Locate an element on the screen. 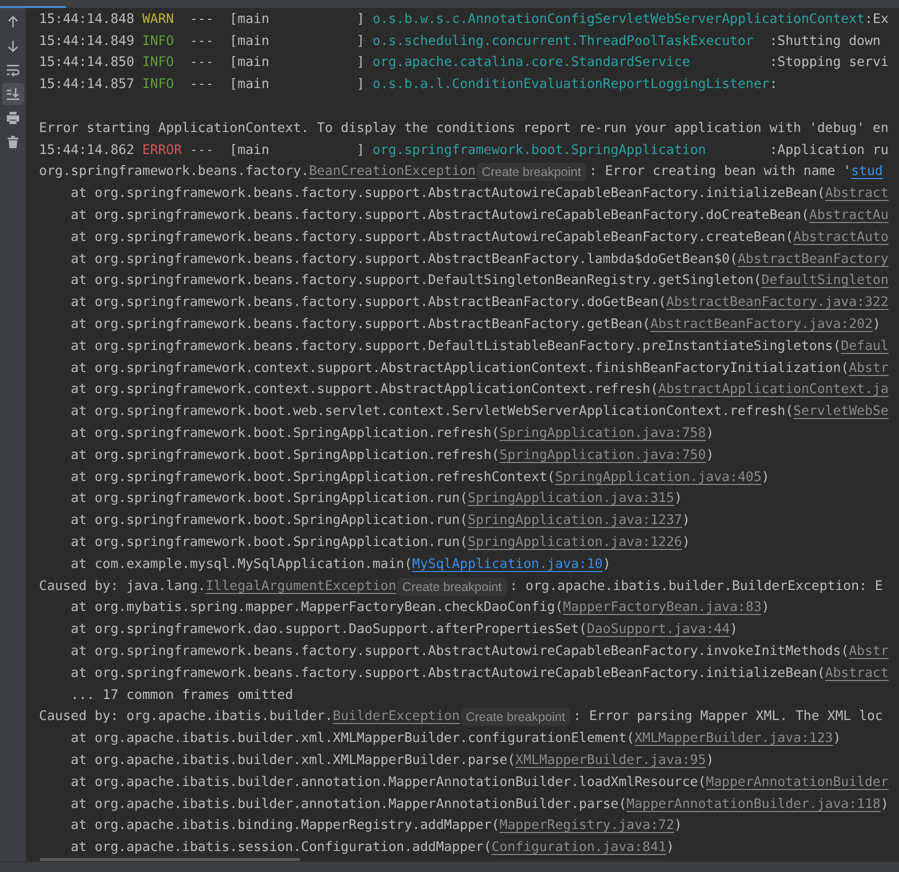 The height and width of the screenshot is (872, 899). log-text: Caused by: org.apache.ibatis.builder. is located at coordinates (186, 717).